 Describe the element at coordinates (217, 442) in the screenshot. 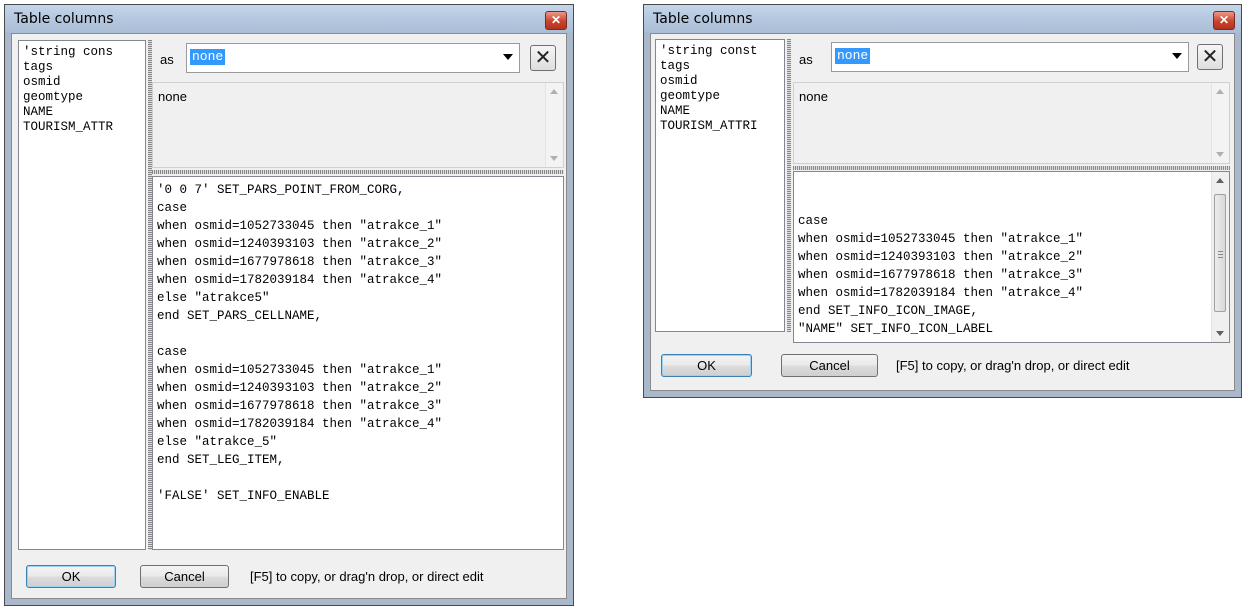

I see `code-line: else "atrakce_5"` at that location.